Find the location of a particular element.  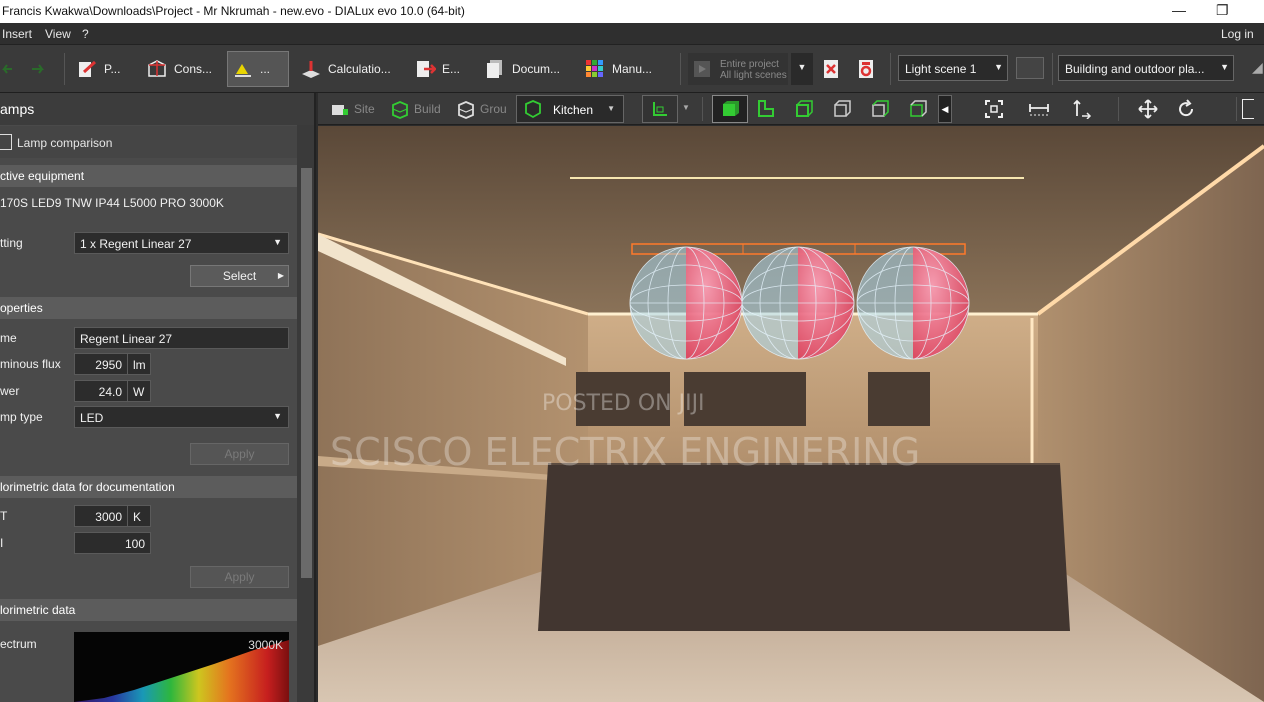

section-properties: operties is located at coordinates (148, 308).